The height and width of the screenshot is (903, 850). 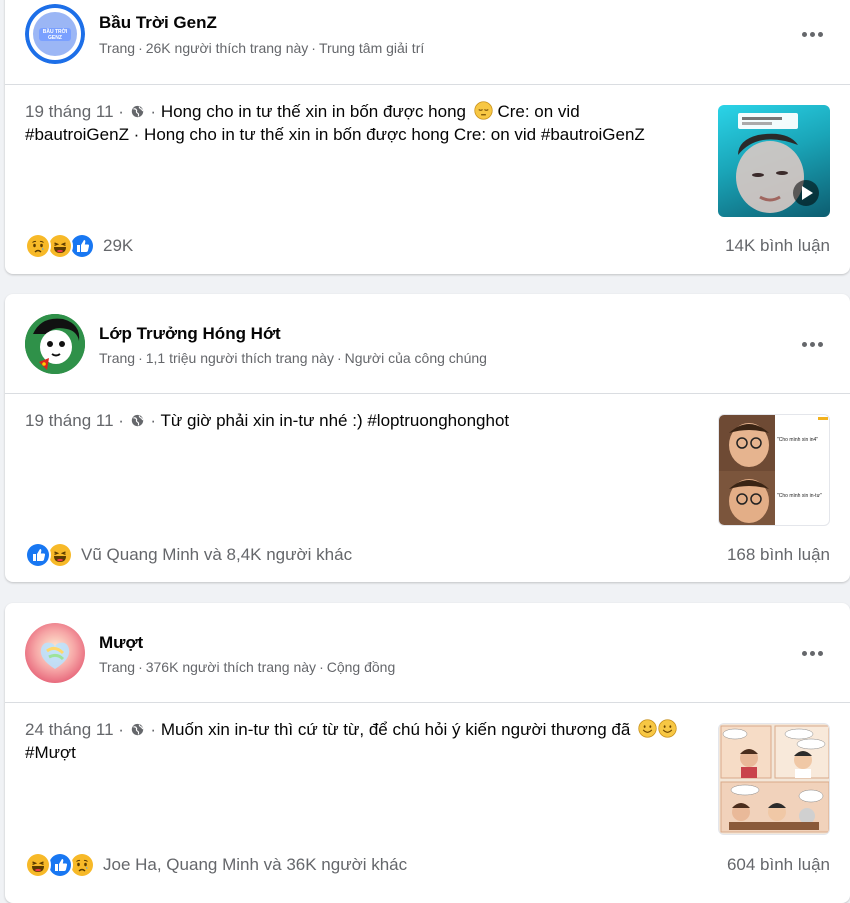 What do you see at coordinates (538, 111) in the screenshot?
I see `post-text-credit: Cre: on vid` at bounding box center [538, 111].